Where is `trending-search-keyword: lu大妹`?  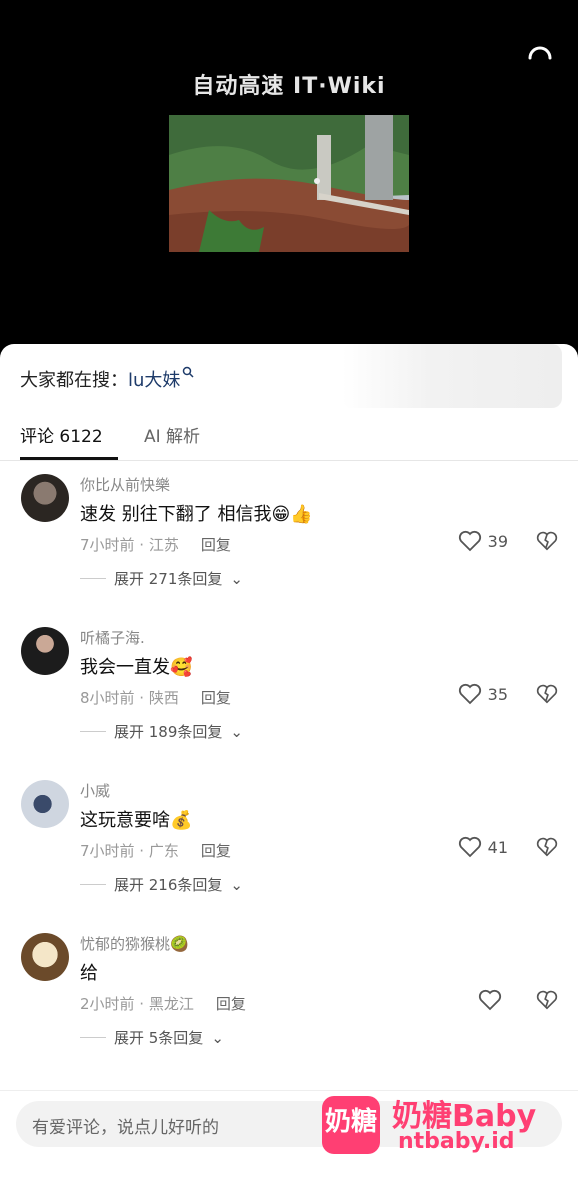 trending-search-keyword: lu大妹 is located at coordinates (154, 380).